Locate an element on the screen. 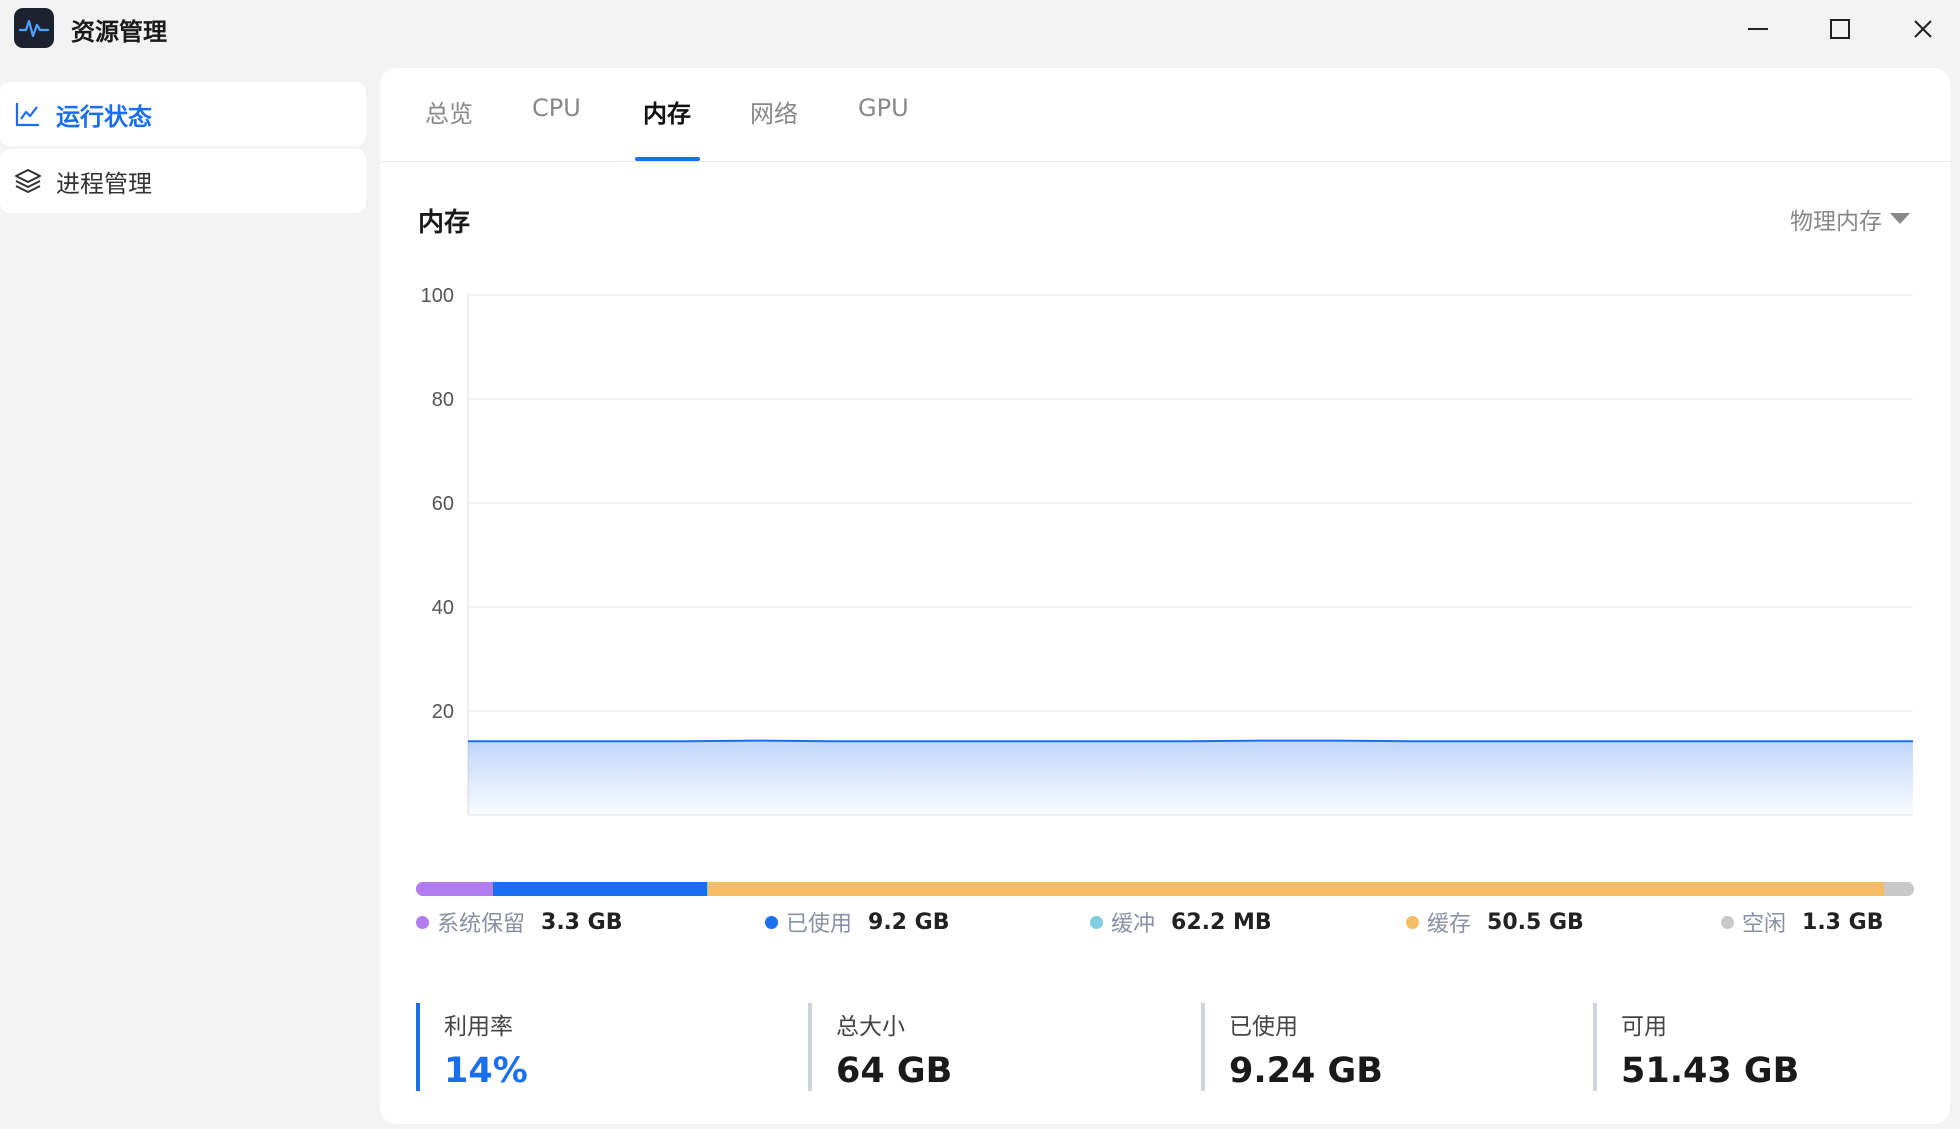  legend-name: 系统保留 is located at coordinates (481, 924).